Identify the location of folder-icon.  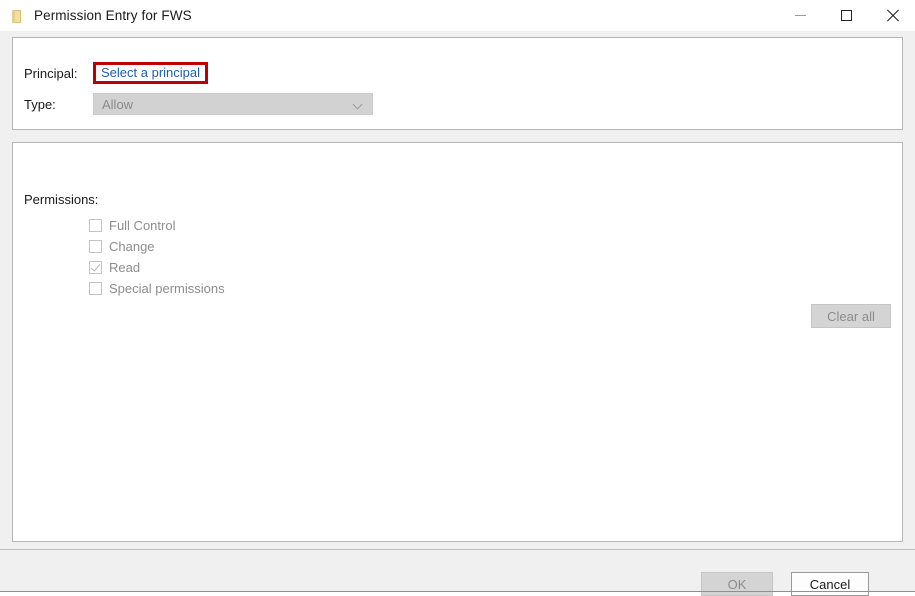
(17, 16).